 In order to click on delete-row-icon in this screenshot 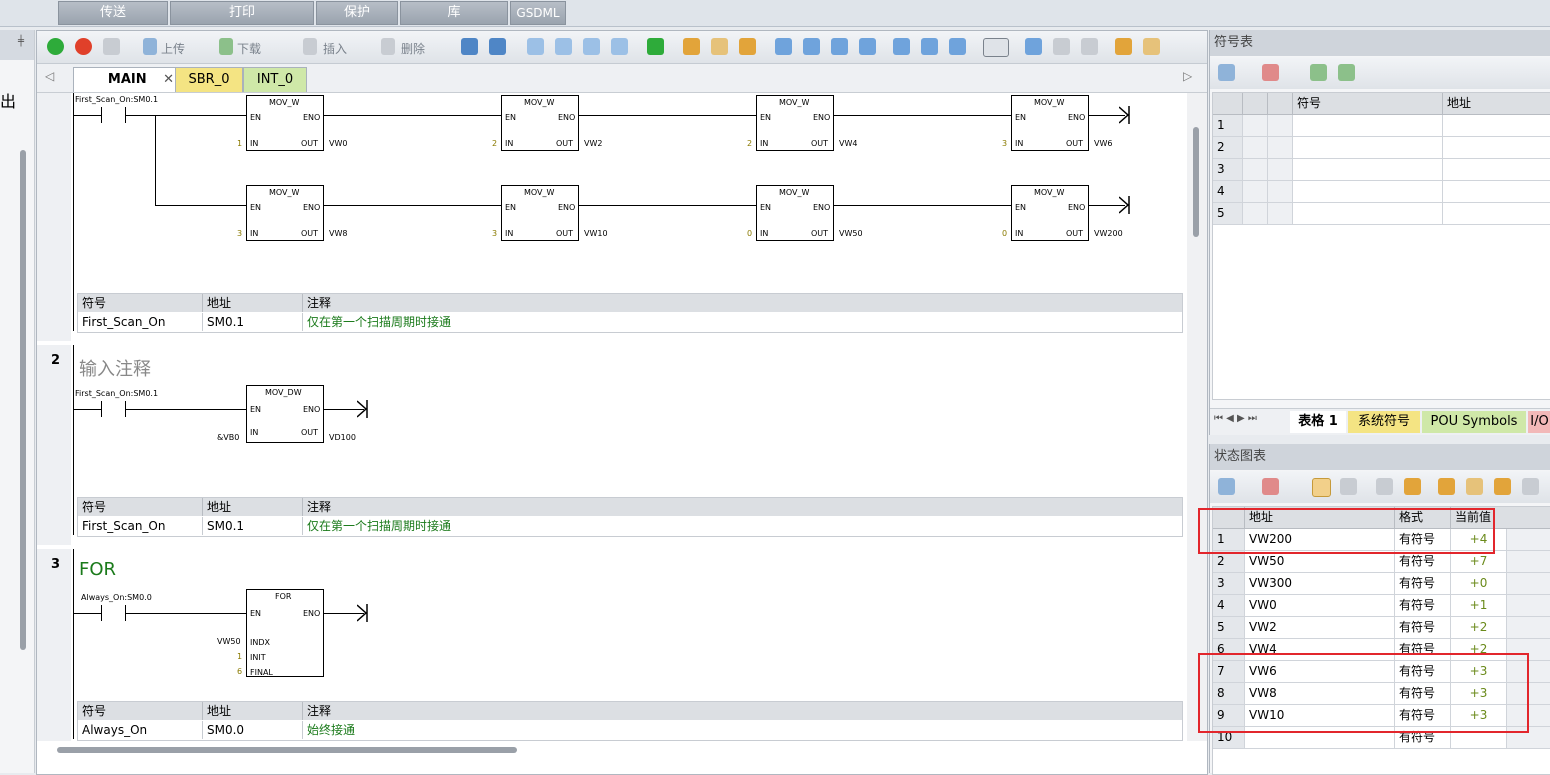, I will do `click(1270, 486)`.